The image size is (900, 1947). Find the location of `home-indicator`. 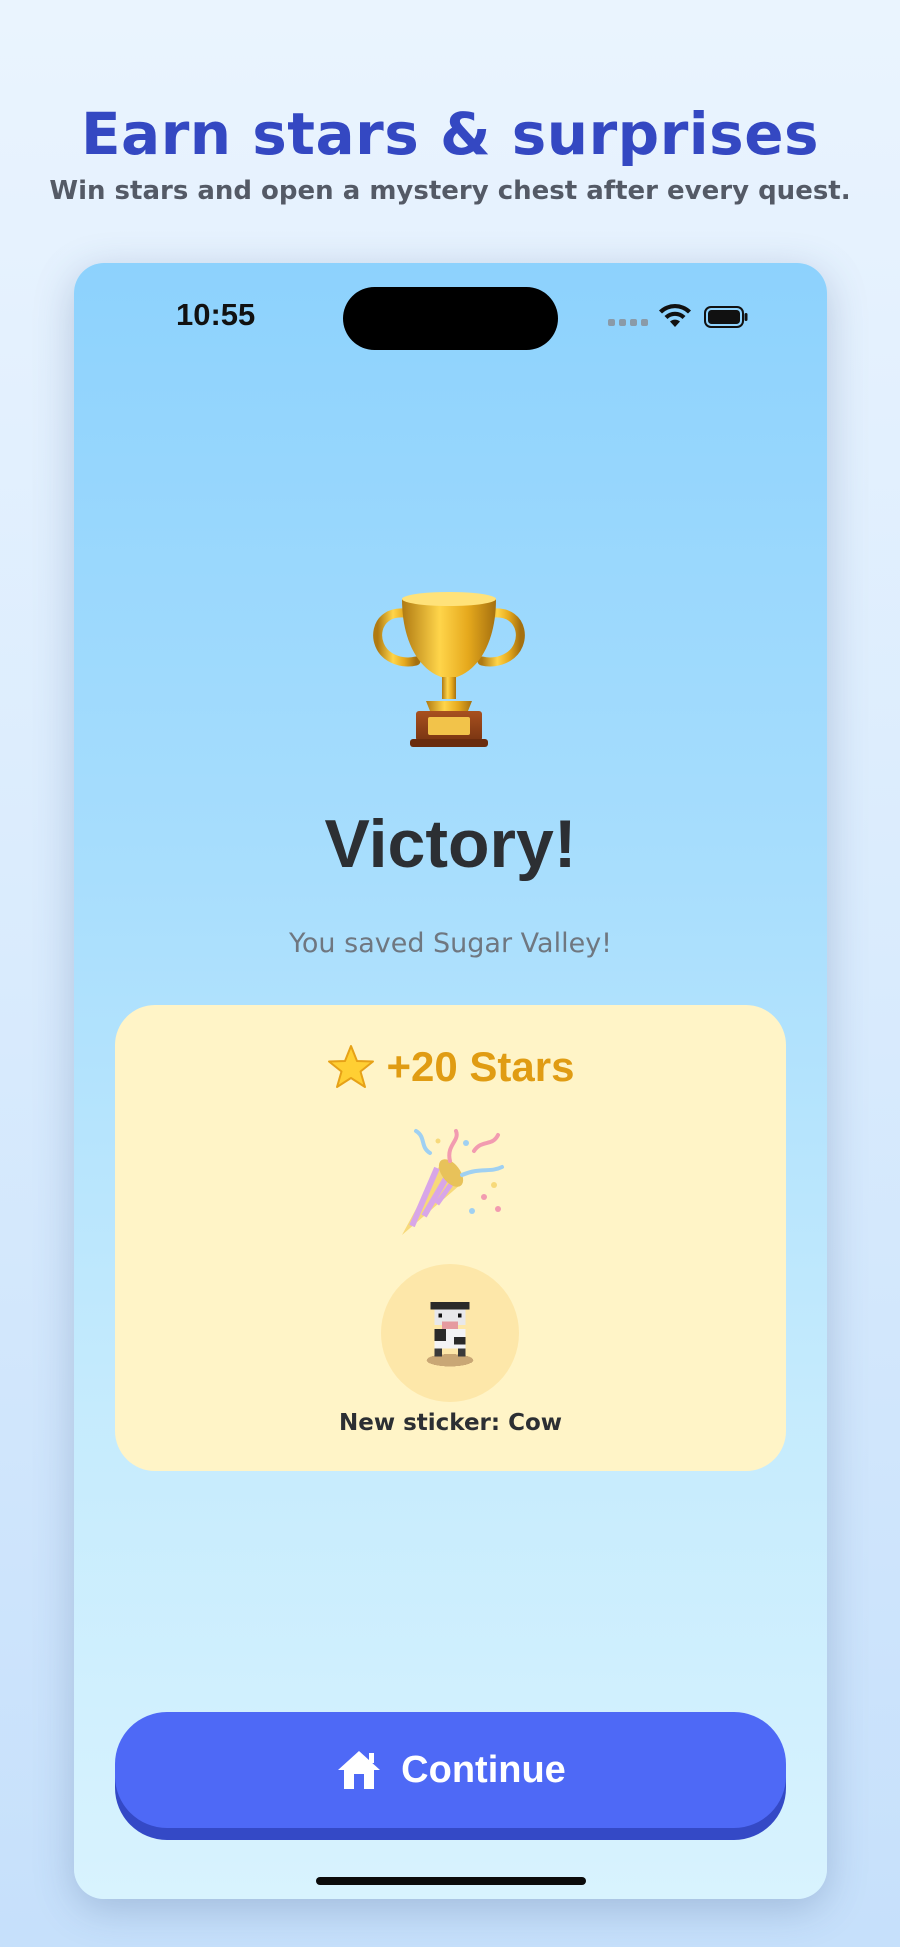

home-indicator is located at coordinates (451, 1881).